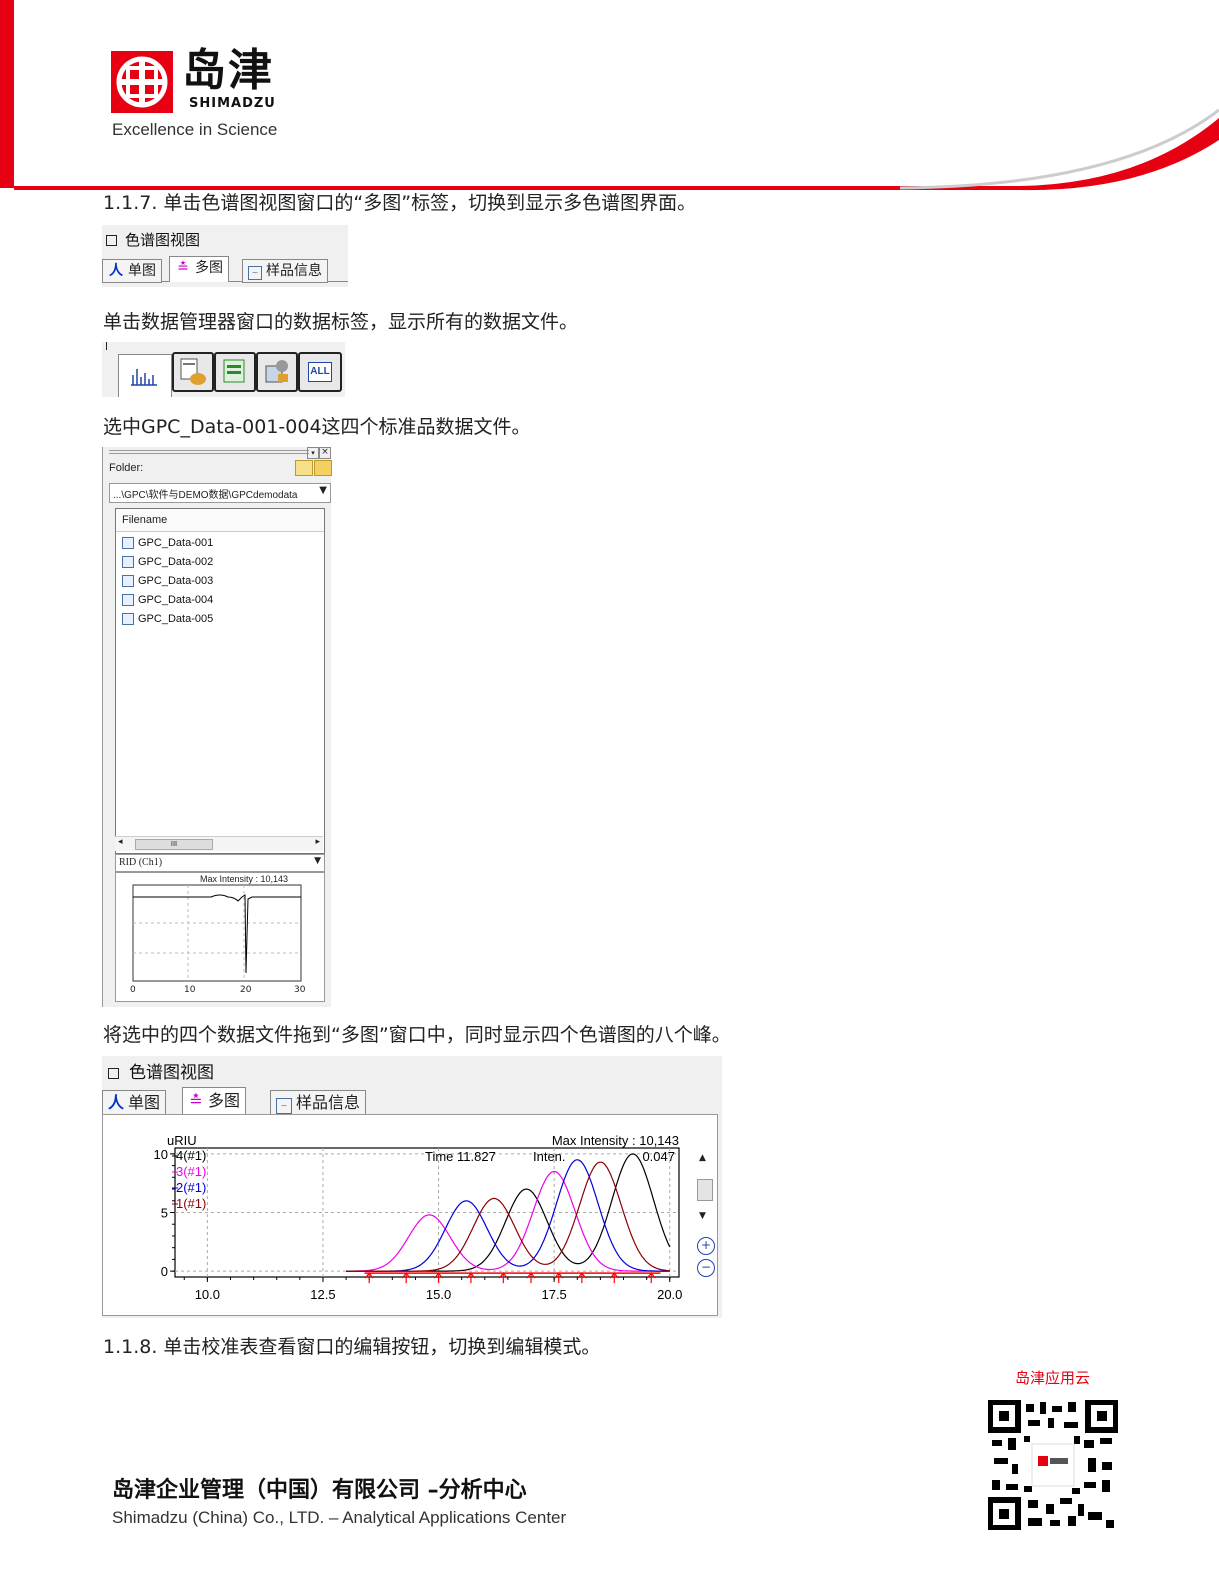  Describe the element at coordinates (706, 1268) in the screenshot. I see `zoom-out-icon: −` at that location.